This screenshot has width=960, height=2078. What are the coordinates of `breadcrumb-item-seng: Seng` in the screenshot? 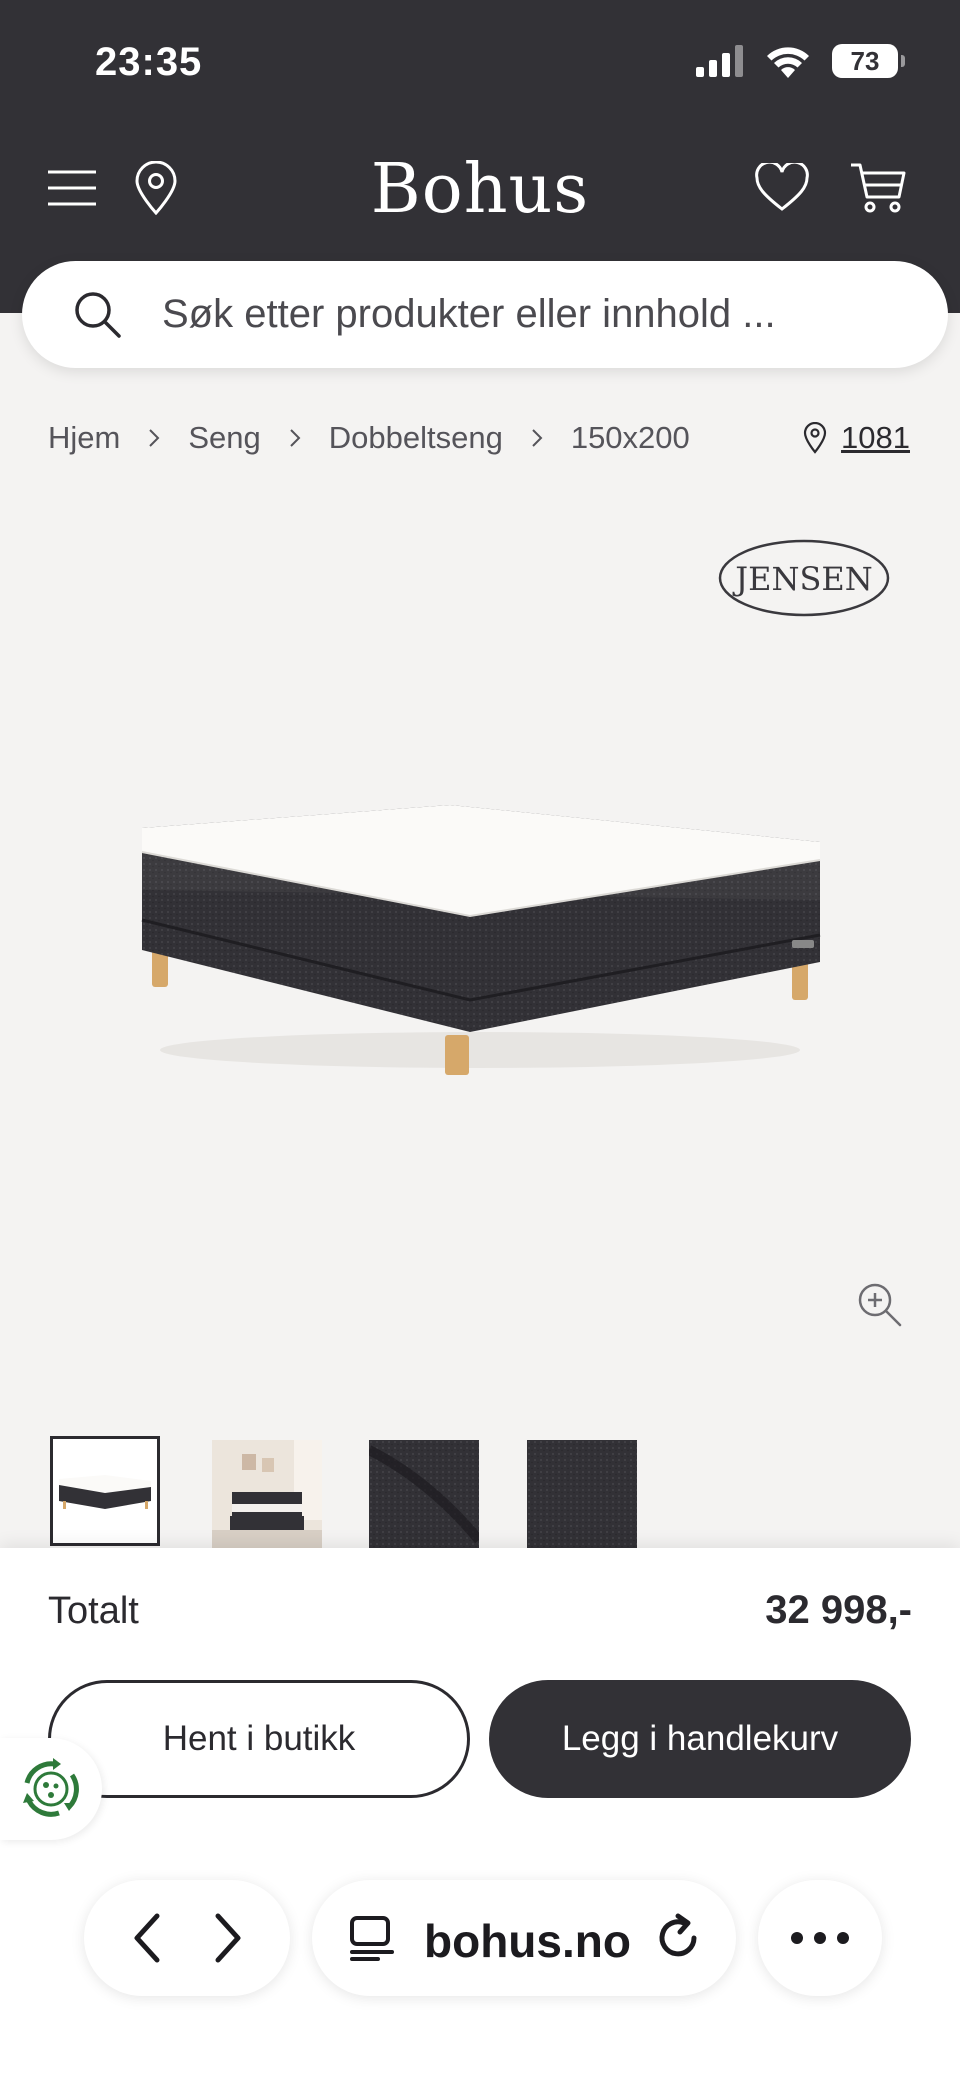 It's located at (224, 438).